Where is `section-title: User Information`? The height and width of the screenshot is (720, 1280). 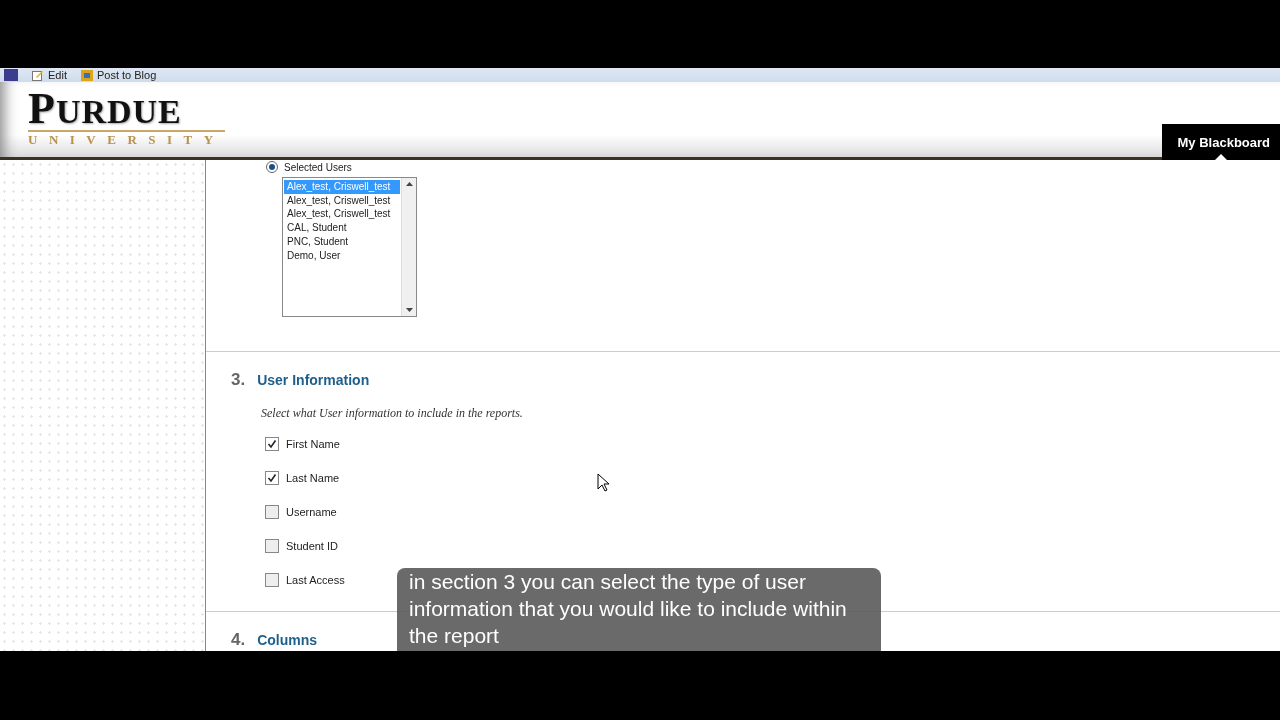 section-title: User Information is located at coordinates (313, 380).